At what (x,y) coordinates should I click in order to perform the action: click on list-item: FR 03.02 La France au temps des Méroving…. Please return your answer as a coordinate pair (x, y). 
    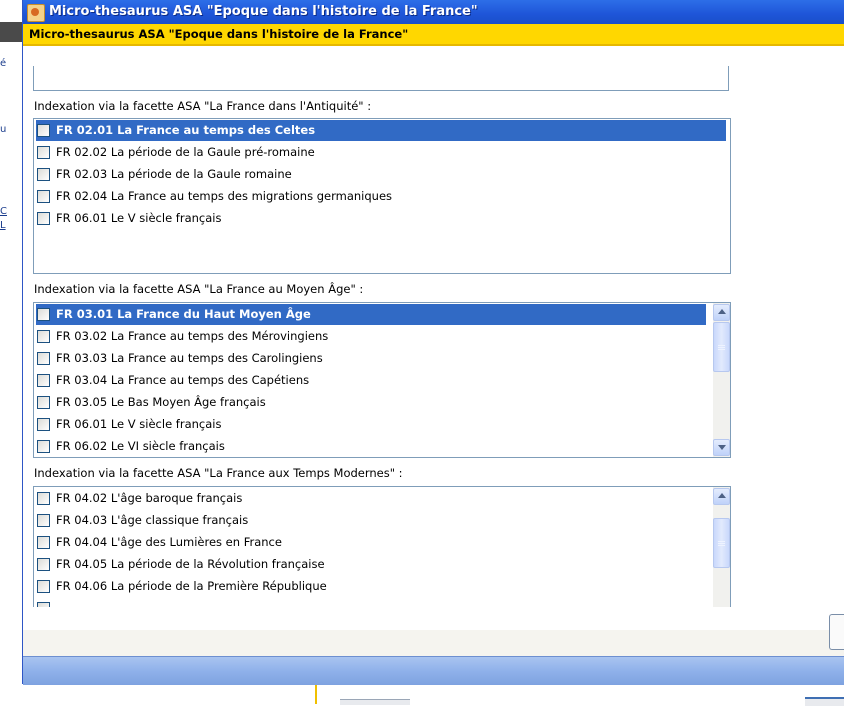
    Looking at the image, I should click on (371, 336).